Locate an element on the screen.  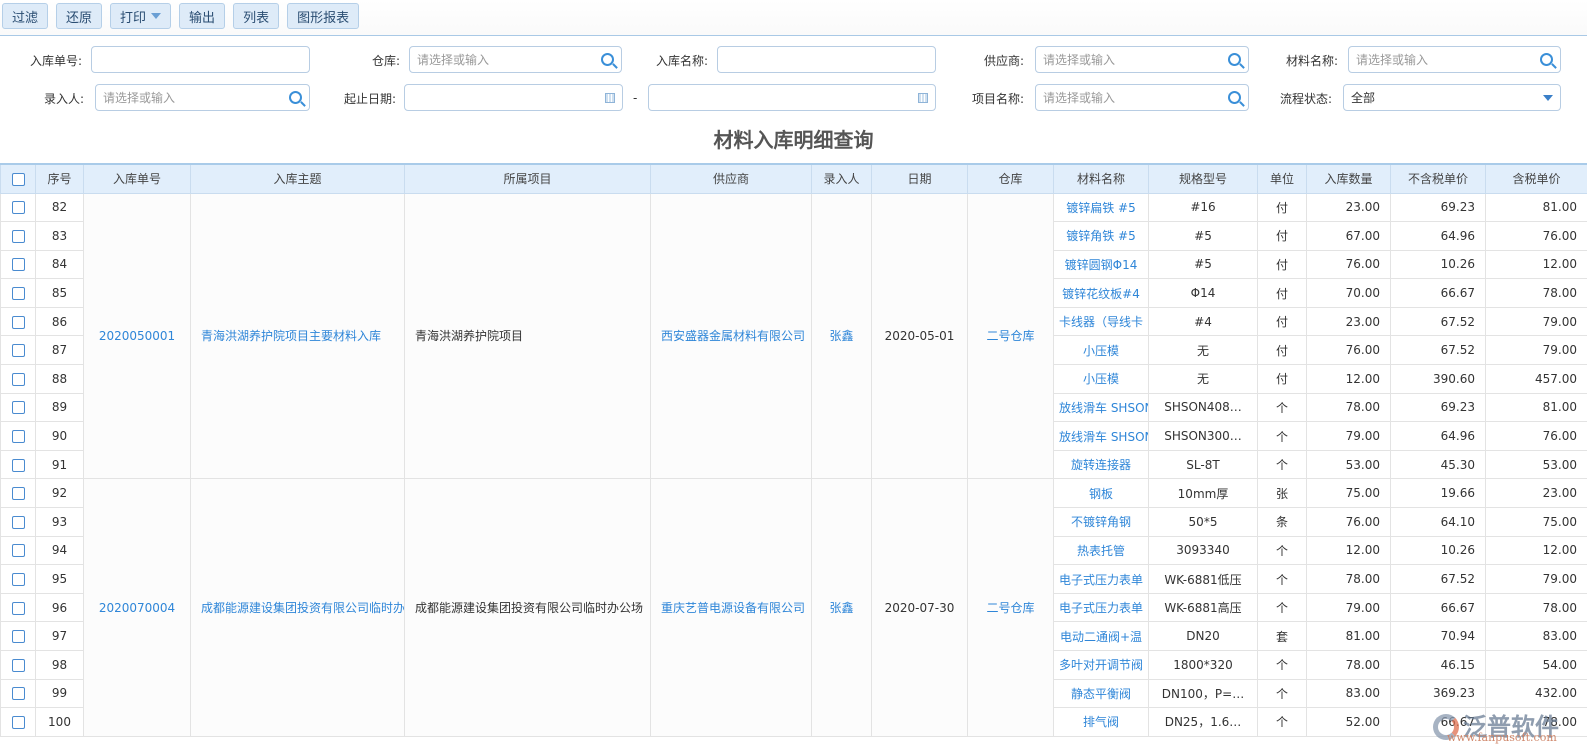
column-header: 日期 is located at coordinates (919, 178).